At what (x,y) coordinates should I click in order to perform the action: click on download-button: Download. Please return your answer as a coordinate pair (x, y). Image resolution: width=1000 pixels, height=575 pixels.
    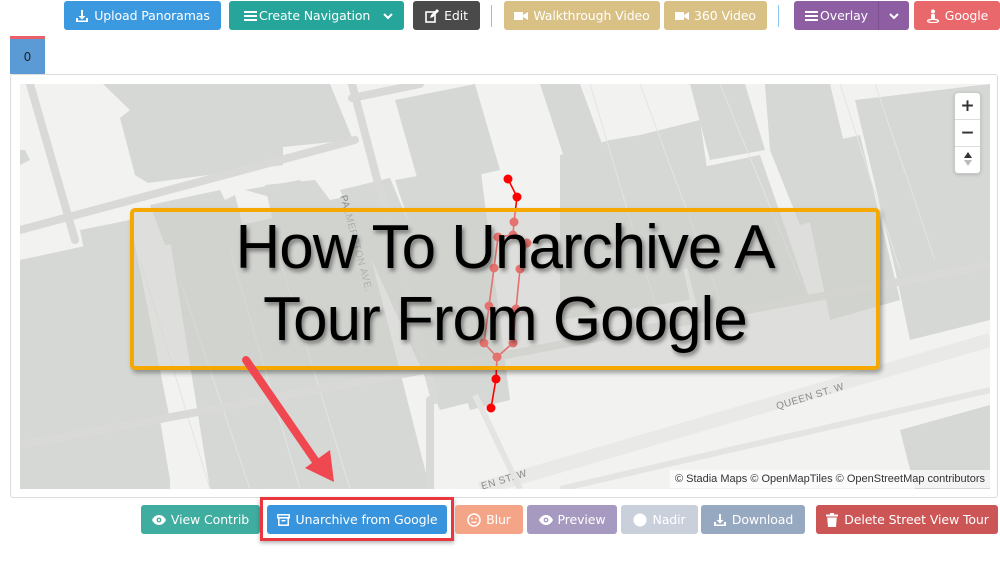
    Looking at the image, I should click on (753, 519).